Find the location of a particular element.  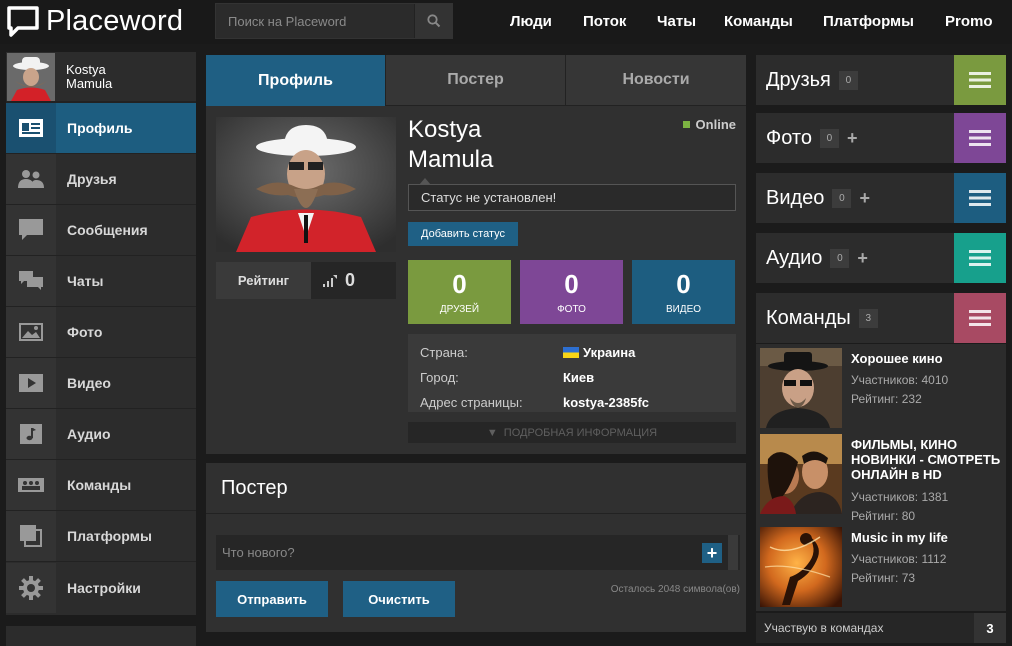

team-name: Music in my life is located at coordinates (926, 537).